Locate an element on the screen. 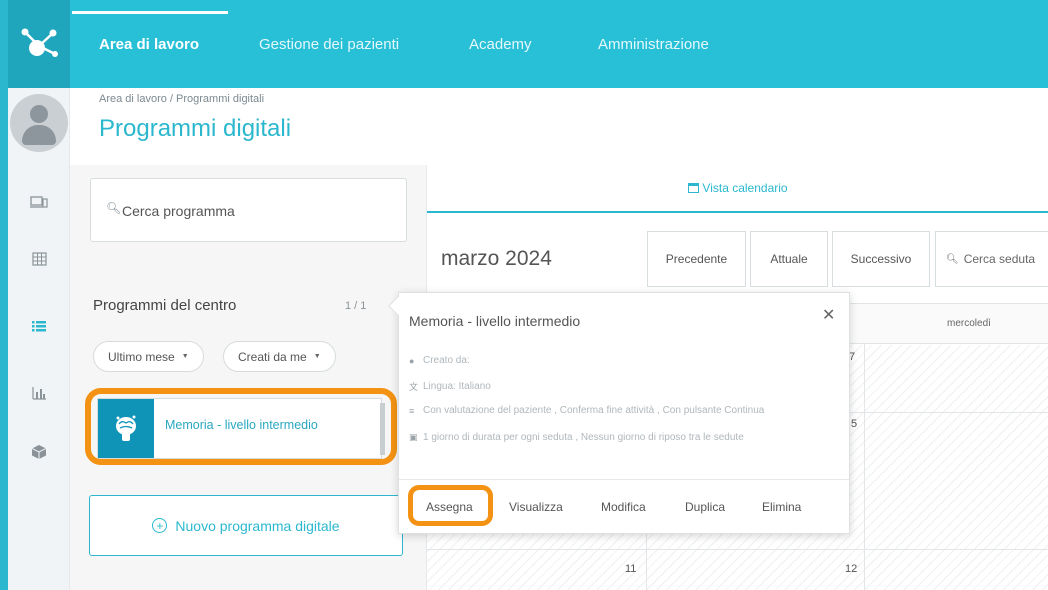  tab-vista-calendario: Vista calendario is located at coordinates (737, 189).